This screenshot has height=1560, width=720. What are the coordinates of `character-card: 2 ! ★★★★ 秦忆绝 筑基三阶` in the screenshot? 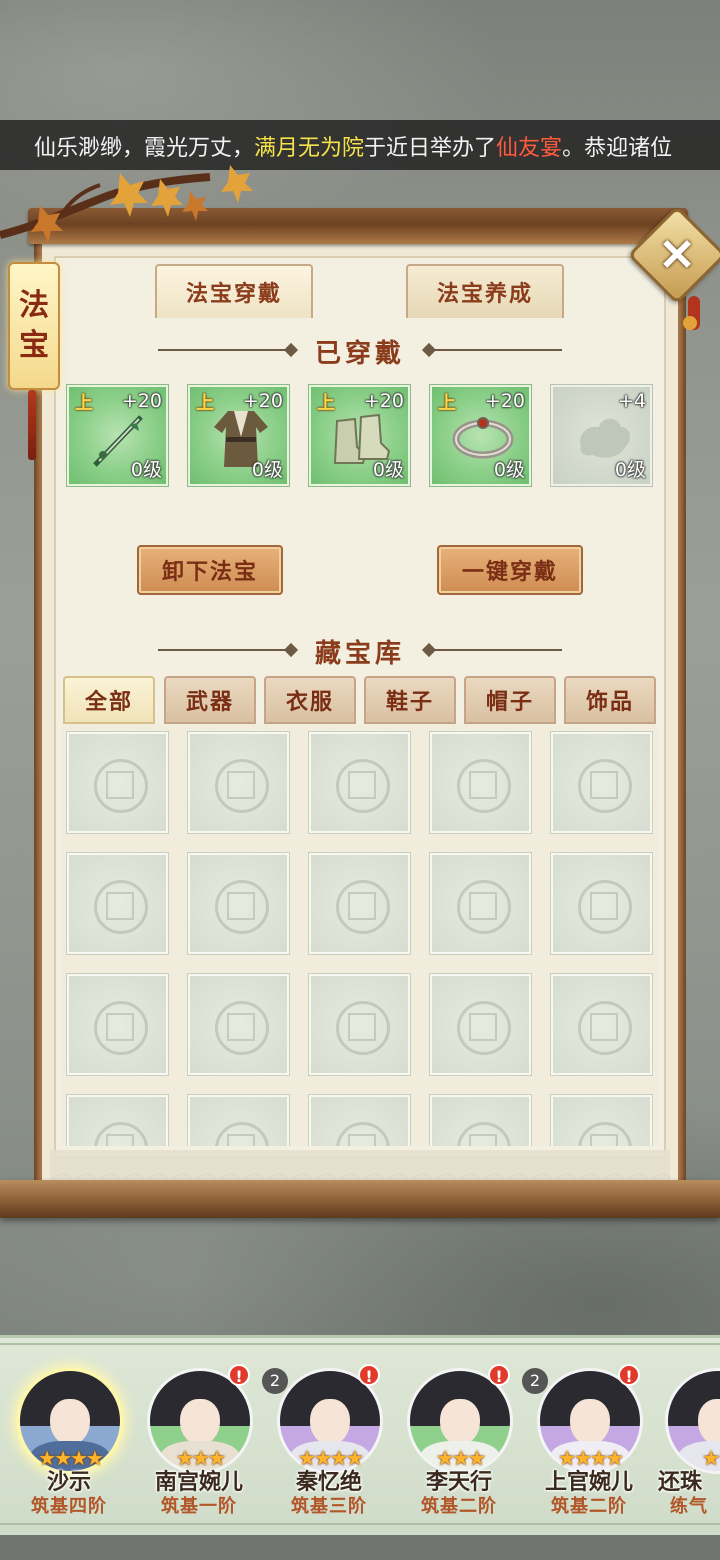 It's located at (323, 1440).